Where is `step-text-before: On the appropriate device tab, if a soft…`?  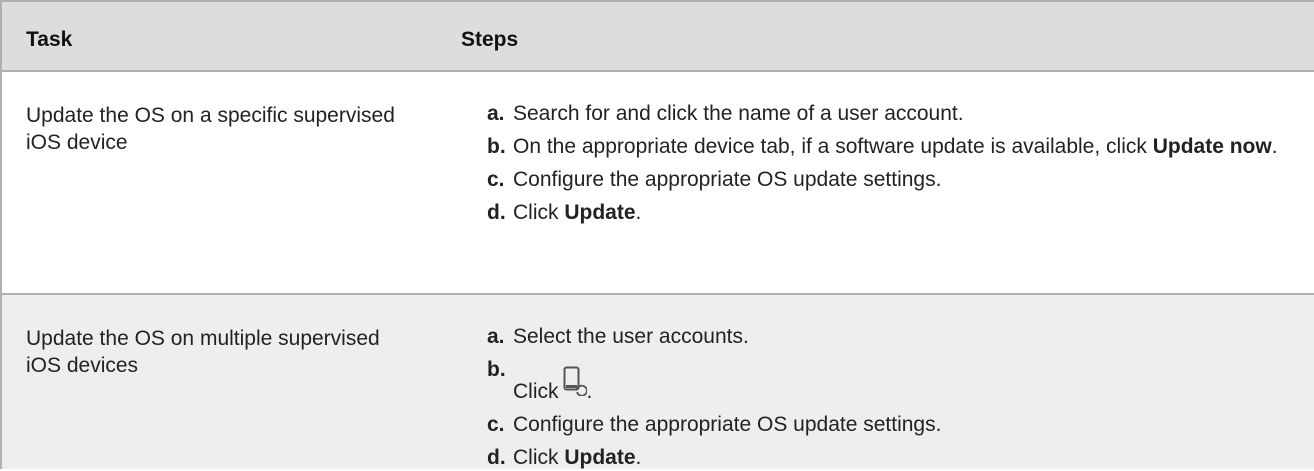 step-text-before: On the appropriate device tab, if a soft… is located at coordinates (833, 146).